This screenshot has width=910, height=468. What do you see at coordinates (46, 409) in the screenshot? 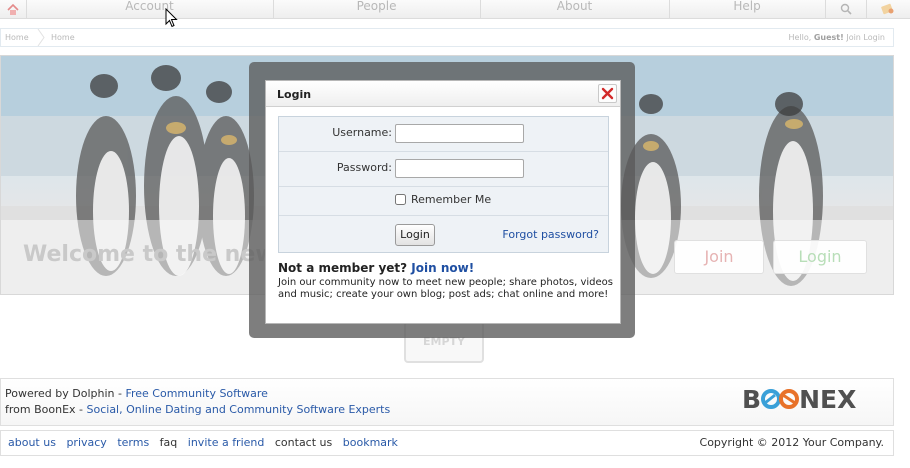
I see `from-boonex-prefix: from BoonEx -` at bounding box center [46, 409].